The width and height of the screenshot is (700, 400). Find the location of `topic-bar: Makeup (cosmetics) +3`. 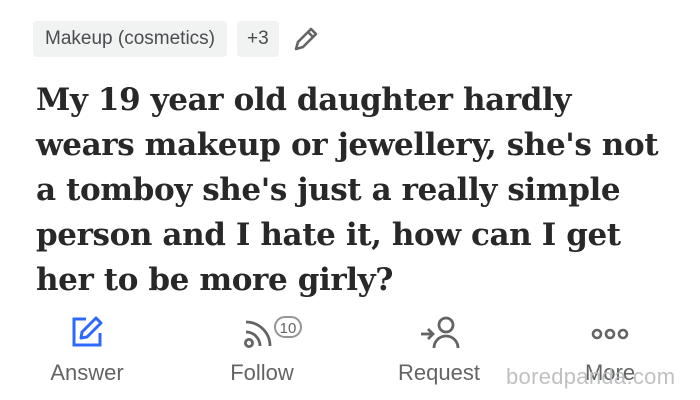

topic-bar: Makeup (cosmetics) +3 is located at coordinates (177, 39).